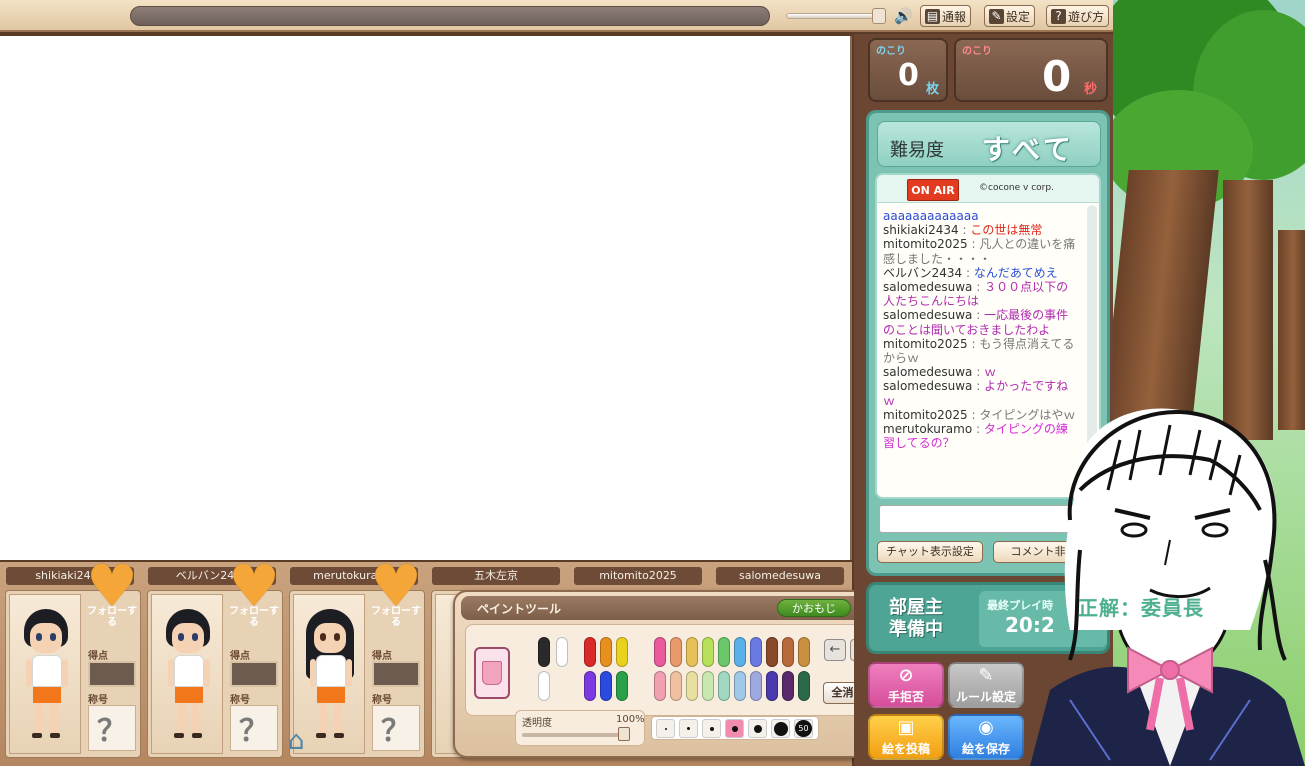 The width and height of the screenshot is (1305, 766). Describe the element at coordinates (624, 734) in the screenshot. I see `opacity-slider-knob` at that location.